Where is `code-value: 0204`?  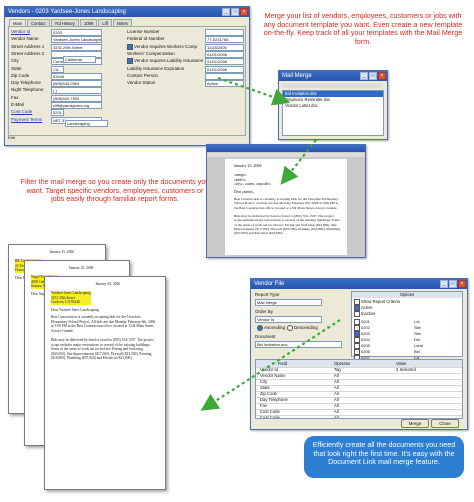
code-value: 0204 is located at coordinates (365, 340).